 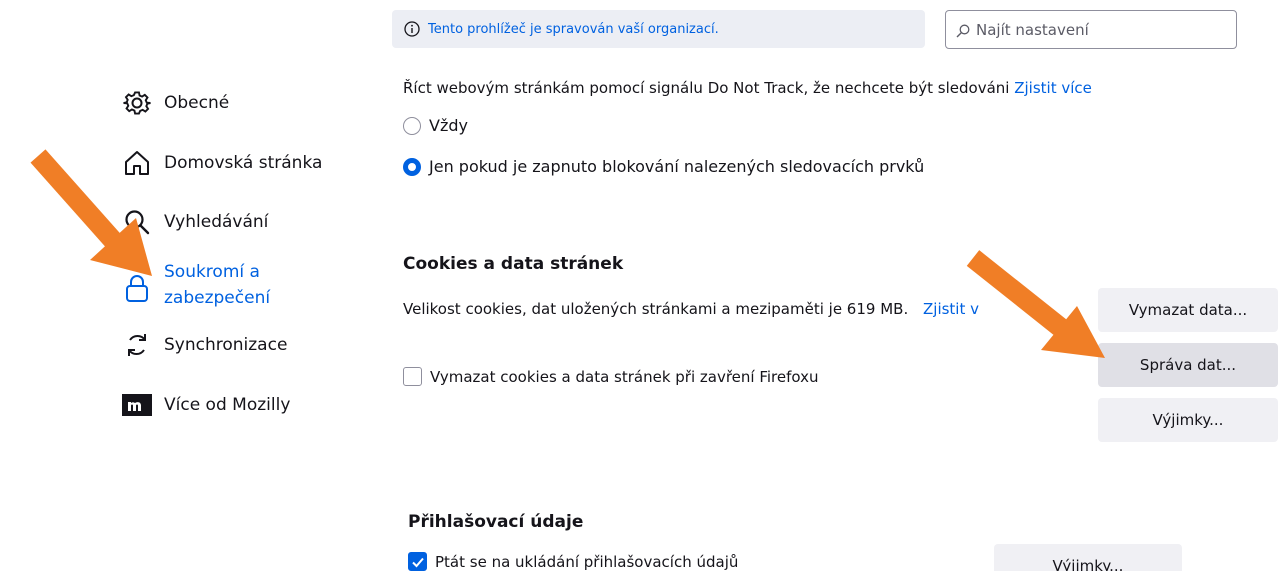 I want to click on logins-section-title: Přihlašovací údaje, so click(x=496, y=522).